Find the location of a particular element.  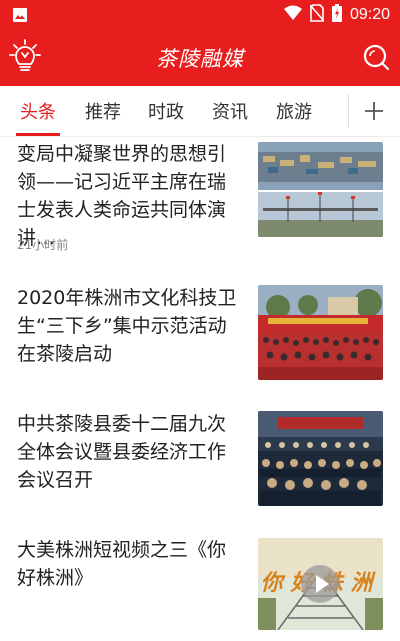

tab-recommended: 推荐 is located at coordinates (103, 117).